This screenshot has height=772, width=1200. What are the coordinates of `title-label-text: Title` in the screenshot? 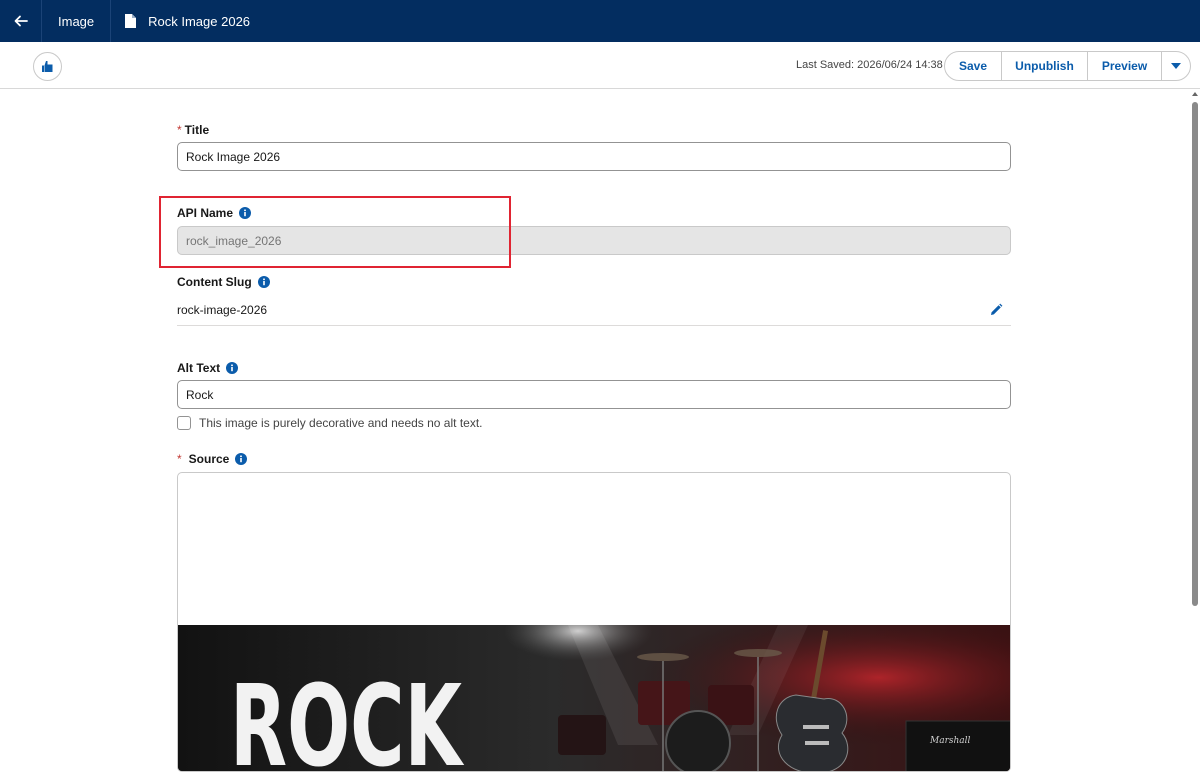 It's located at (197, 130).